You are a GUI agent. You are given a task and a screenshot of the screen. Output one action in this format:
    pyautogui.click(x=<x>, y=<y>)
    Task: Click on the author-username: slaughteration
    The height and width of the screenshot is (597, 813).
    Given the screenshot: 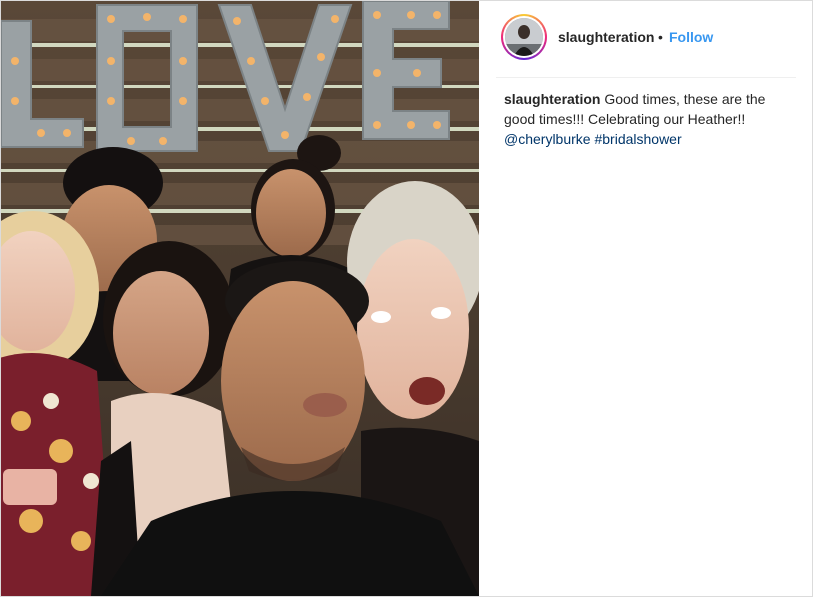 What is the action you would take?
    pyautogui.click(x=606, y=37)
    